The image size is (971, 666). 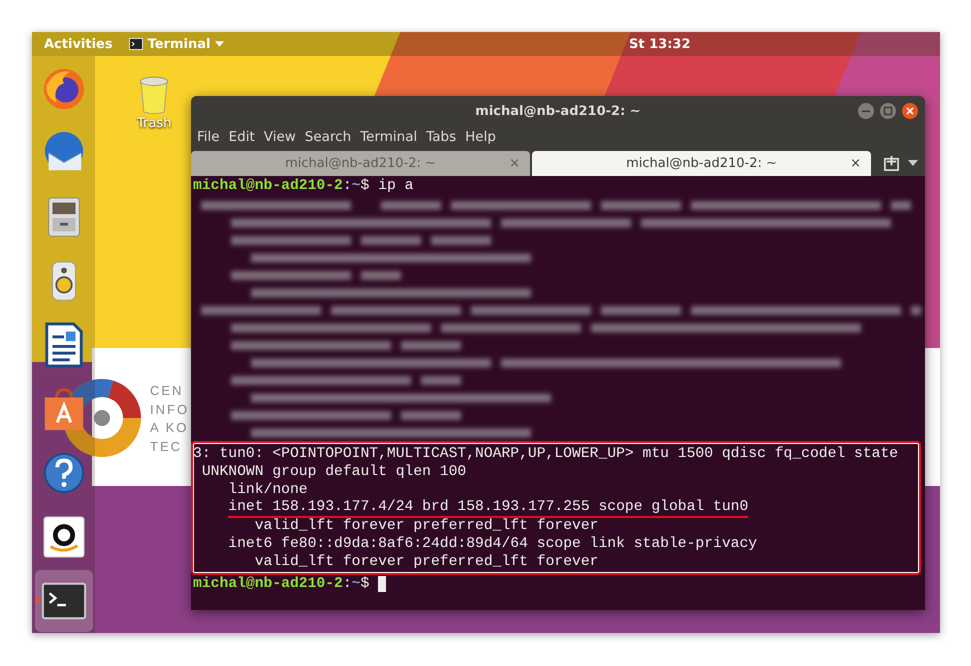 What do you see at coordinates (891, 163) in the screenshot?
I see `new-tab-icon` at bounding box center [891, 163].